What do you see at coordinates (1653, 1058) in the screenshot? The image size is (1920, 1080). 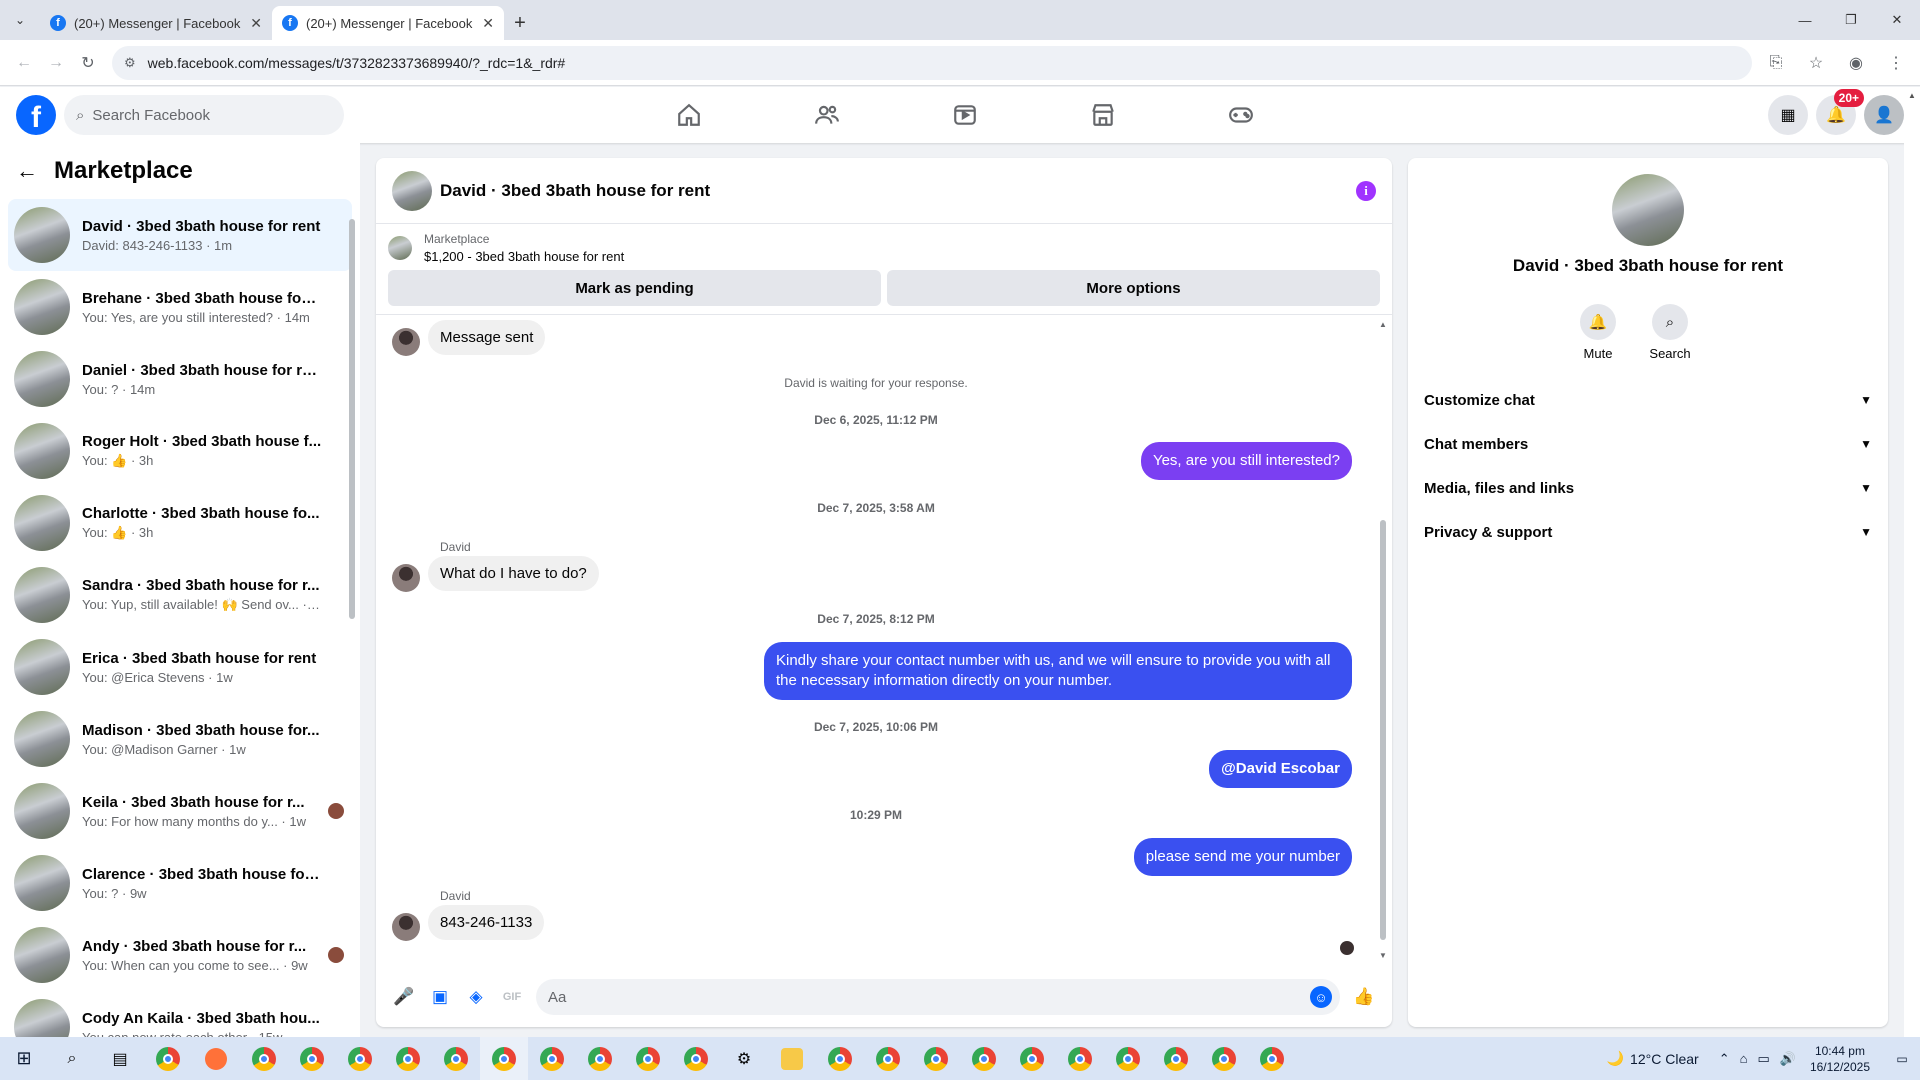 I see `weather-widget: 🌙 12°C Clear` at bounding box center [1653, 1058].